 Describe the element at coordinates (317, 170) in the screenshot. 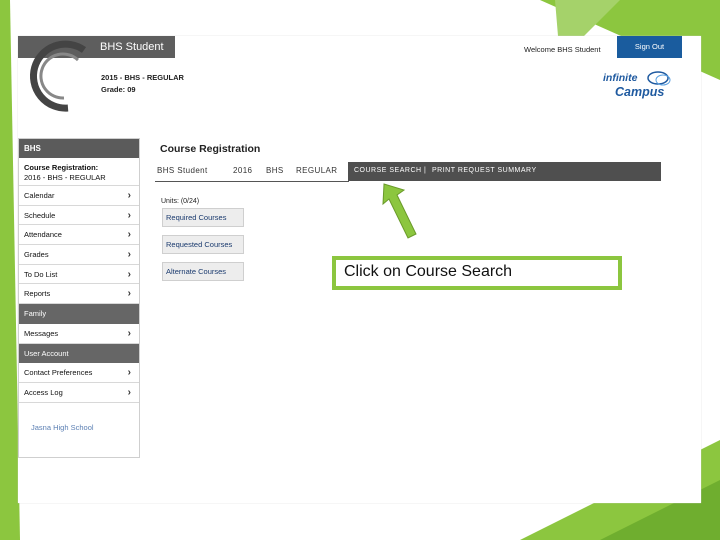

I see `breadcrumb-term: REGULAR` at that location.